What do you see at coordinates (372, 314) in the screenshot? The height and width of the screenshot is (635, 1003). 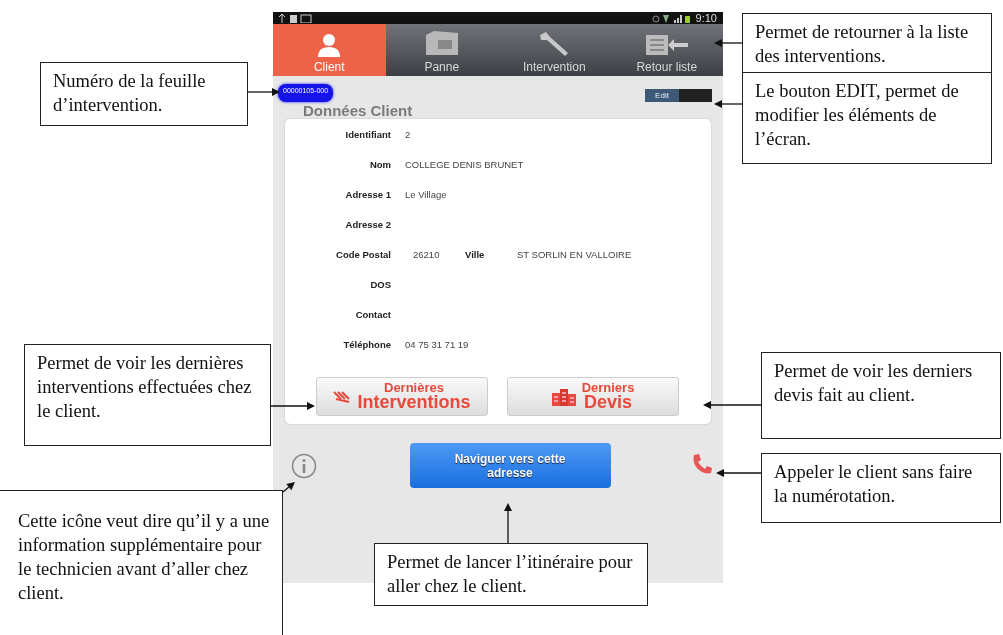 I see `field-label: Contact` at bounding box center [372, 314].